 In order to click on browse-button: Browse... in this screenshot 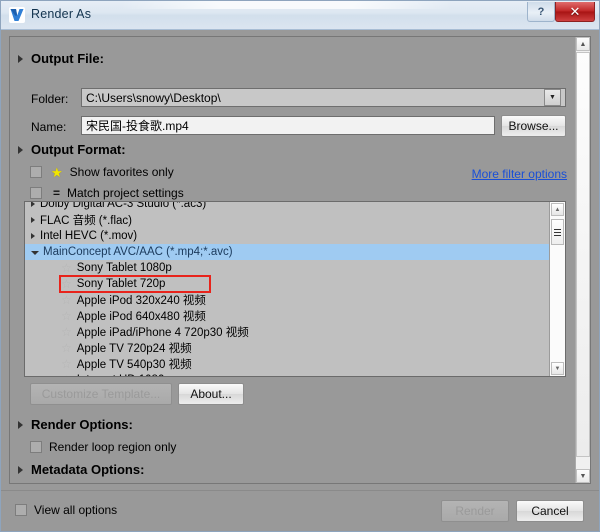, I will do `click(533, 126)`.